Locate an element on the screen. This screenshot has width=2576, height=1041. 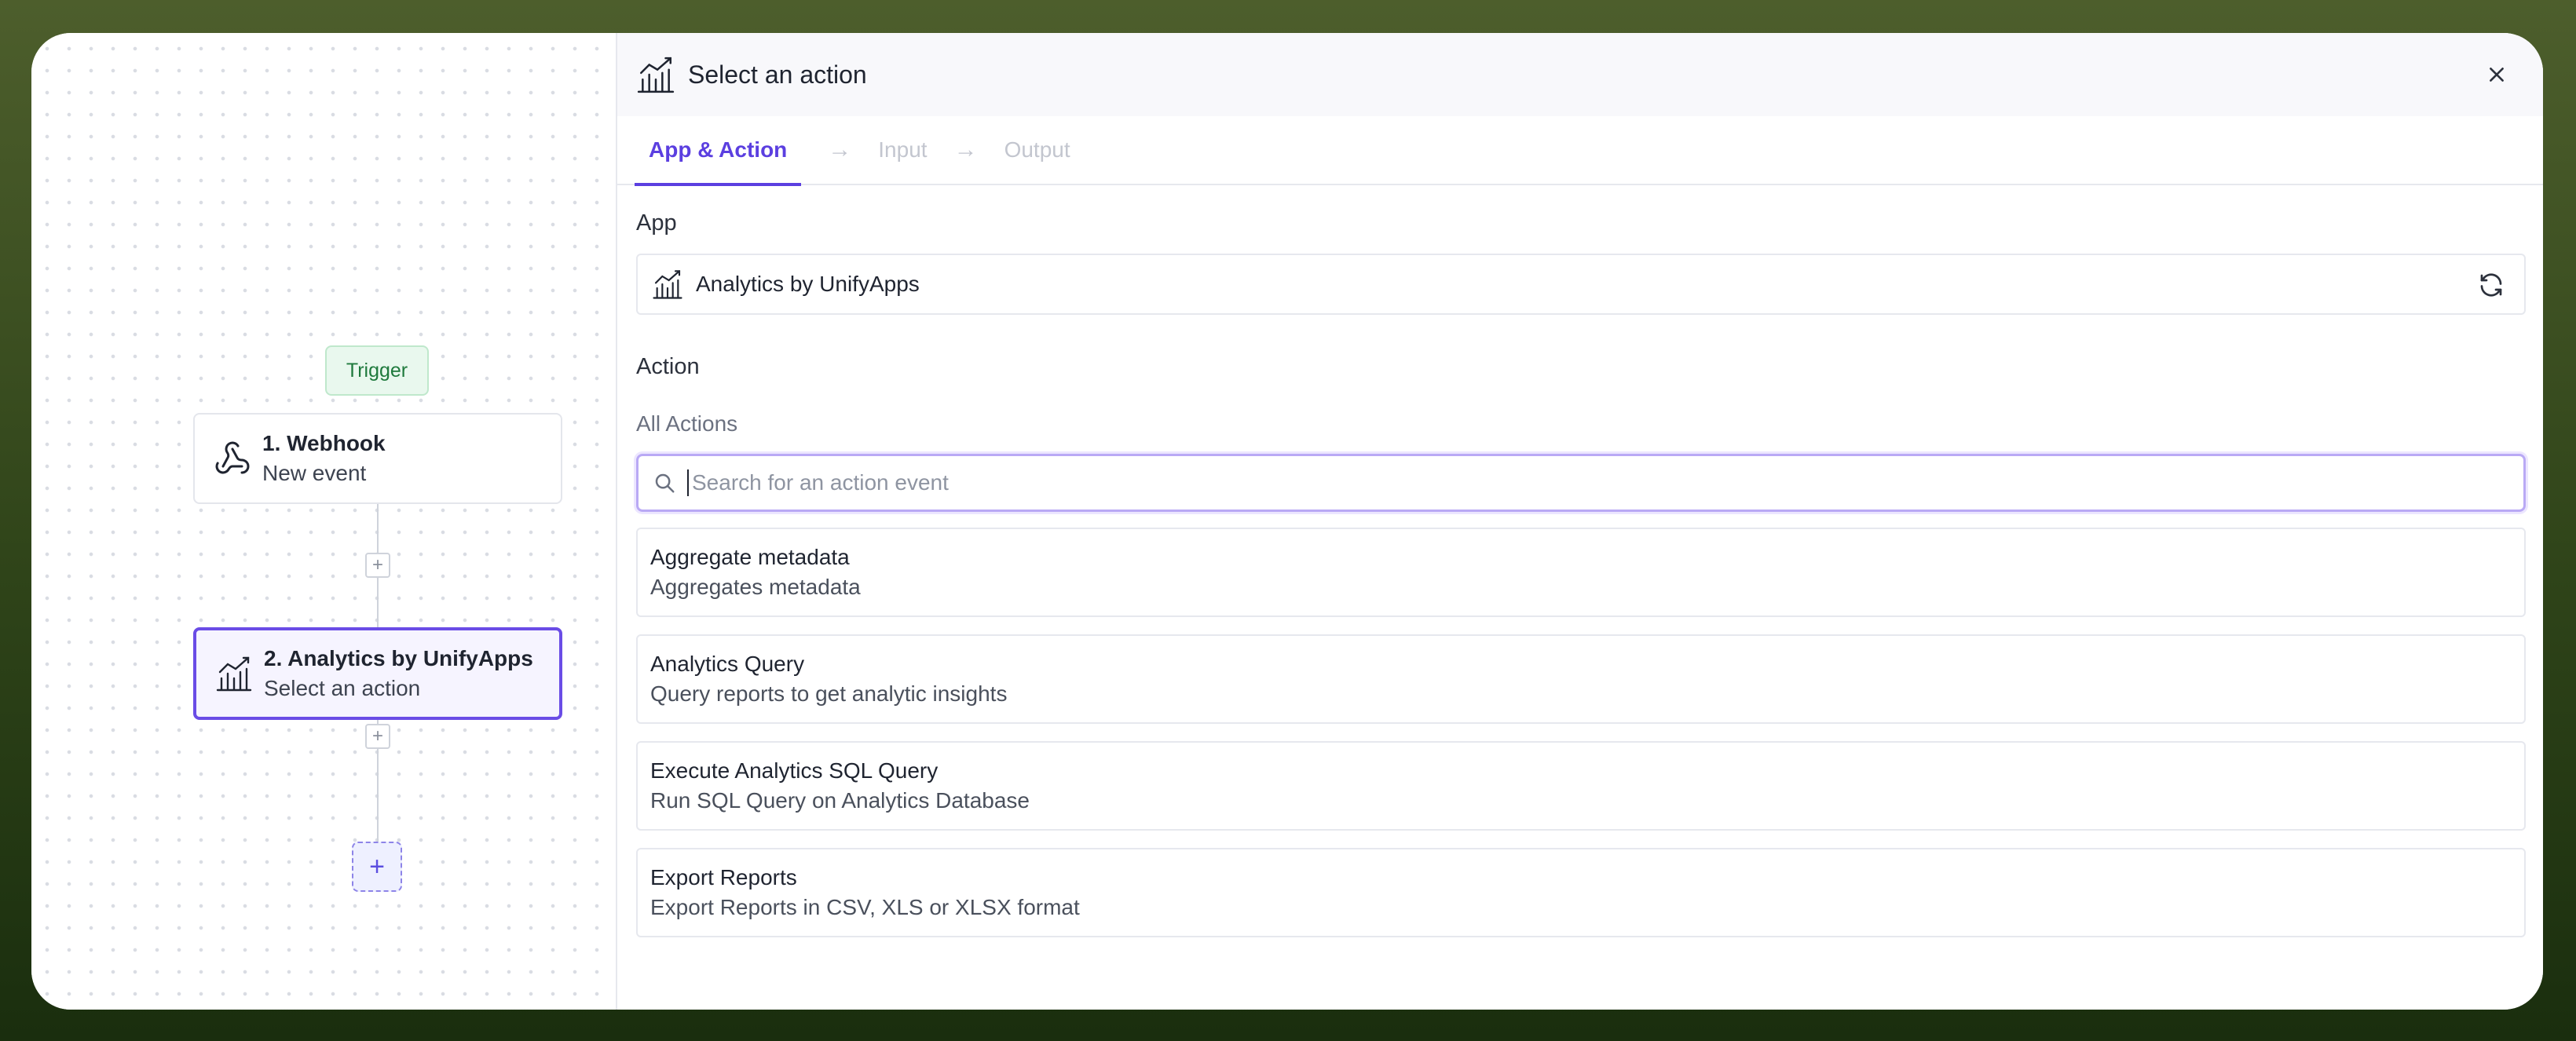
action-title: Analytics Query is located at coordinates (728, 664).